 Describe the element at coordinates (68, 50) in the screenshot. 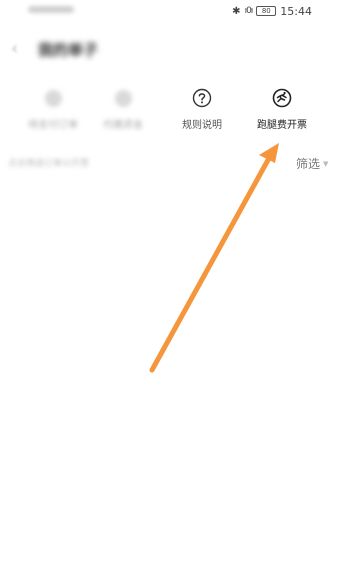

I see `page-title: 我的单子` at that location.